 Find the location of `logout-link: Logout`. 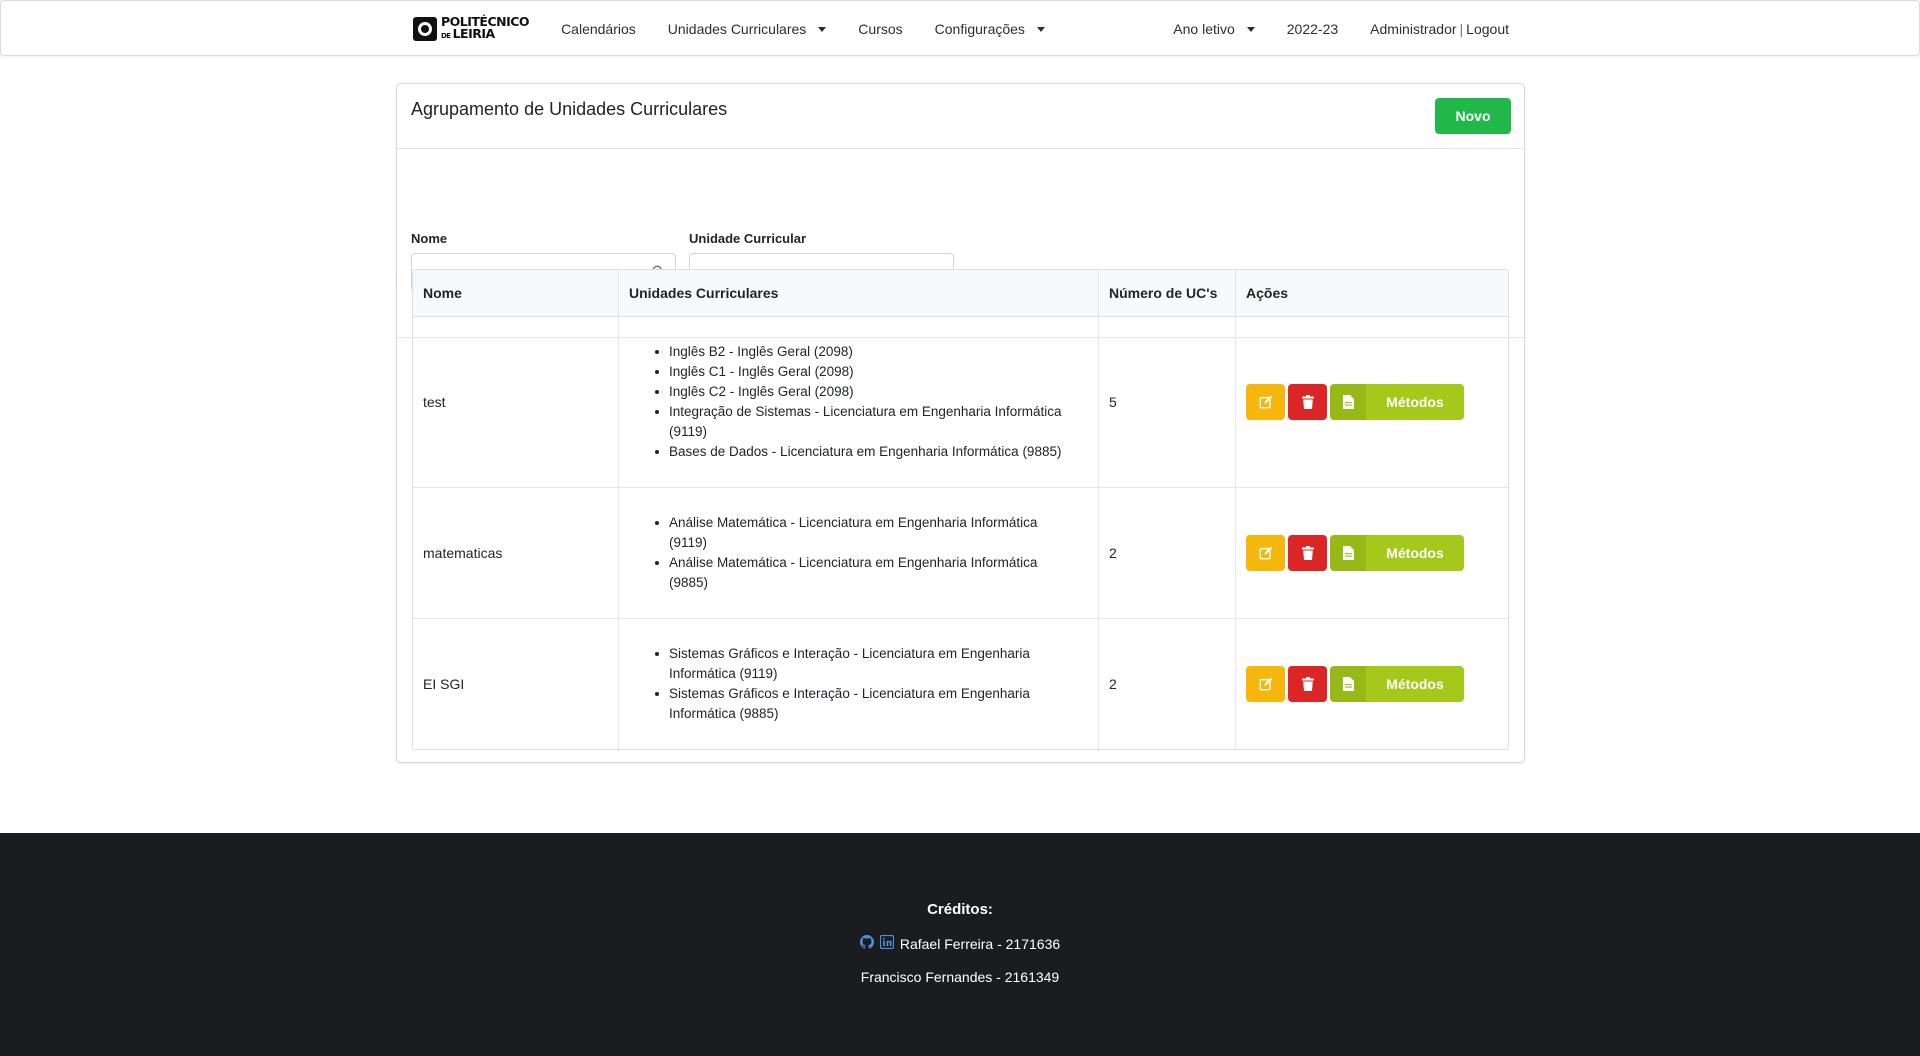

logout-link: Logout is located at coordinates (1487, 29).